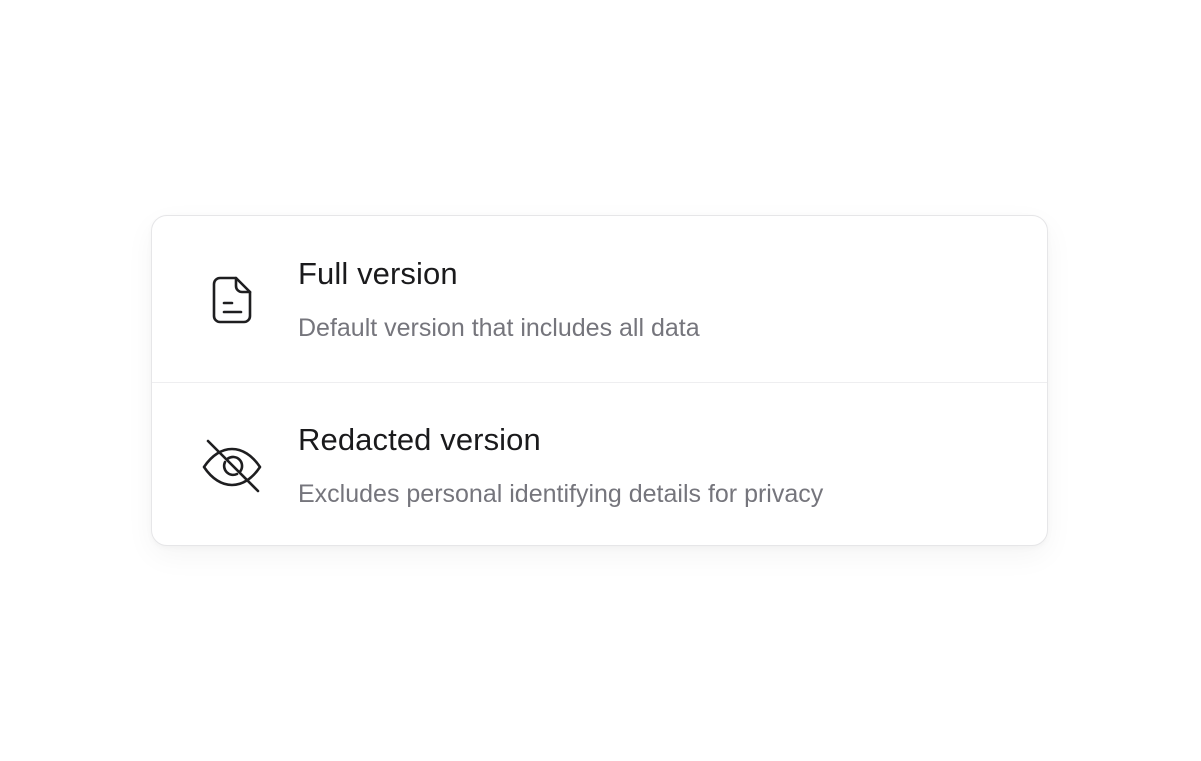 The width and height of the screenshot is (1201, 761). What do you see at coordinates (232, 298) in the screenshot?
I see `document-icon` at bounding box center [232, 298].